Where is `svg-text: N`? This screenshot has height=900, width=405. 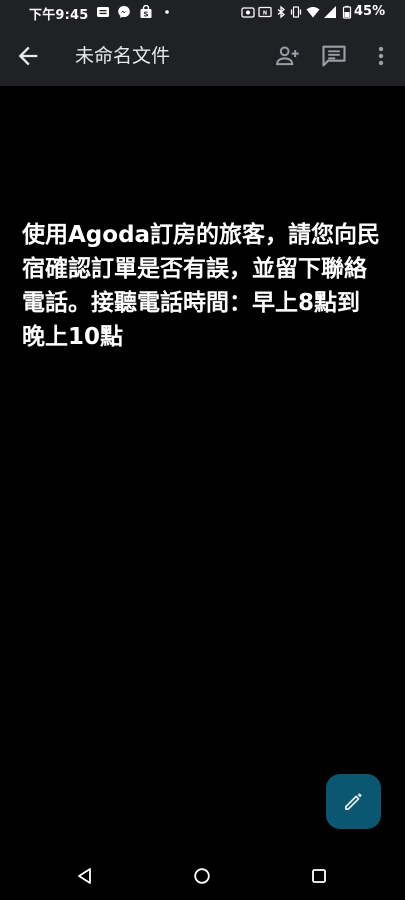
svg-text: N is located at coordinates (265, 14).